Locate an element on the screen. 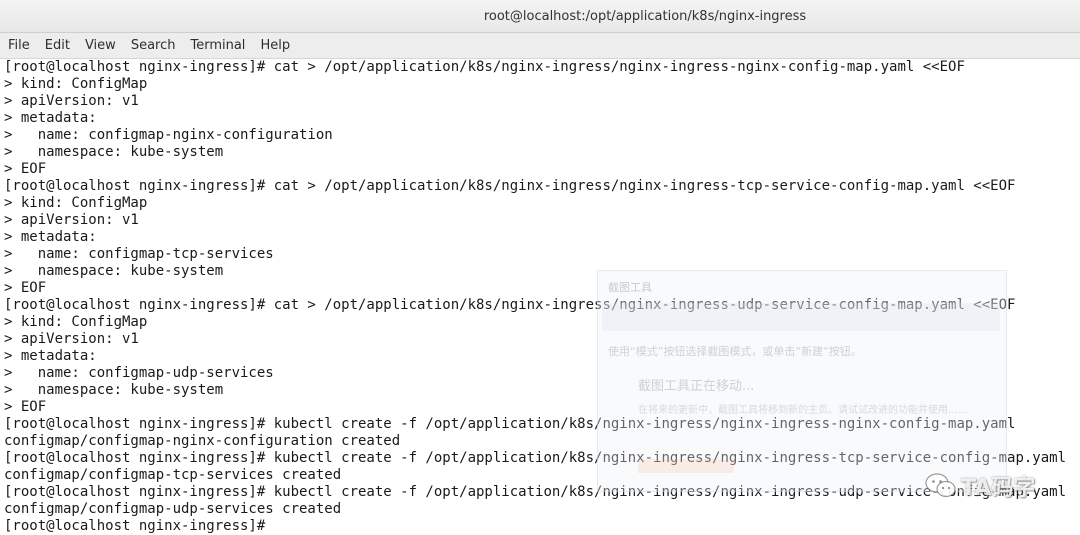 This screenshot has width=1080, height=535. menu-edit: Edit is located at coordinates (57, 45).